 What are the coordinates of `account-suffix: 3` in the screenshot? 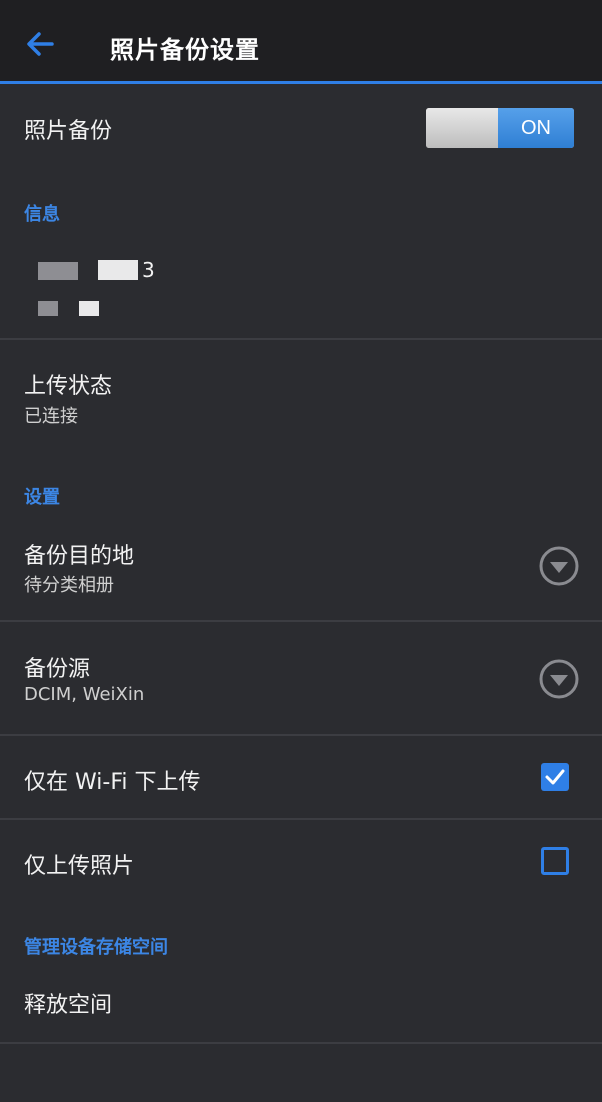 It's located at (148, 270).